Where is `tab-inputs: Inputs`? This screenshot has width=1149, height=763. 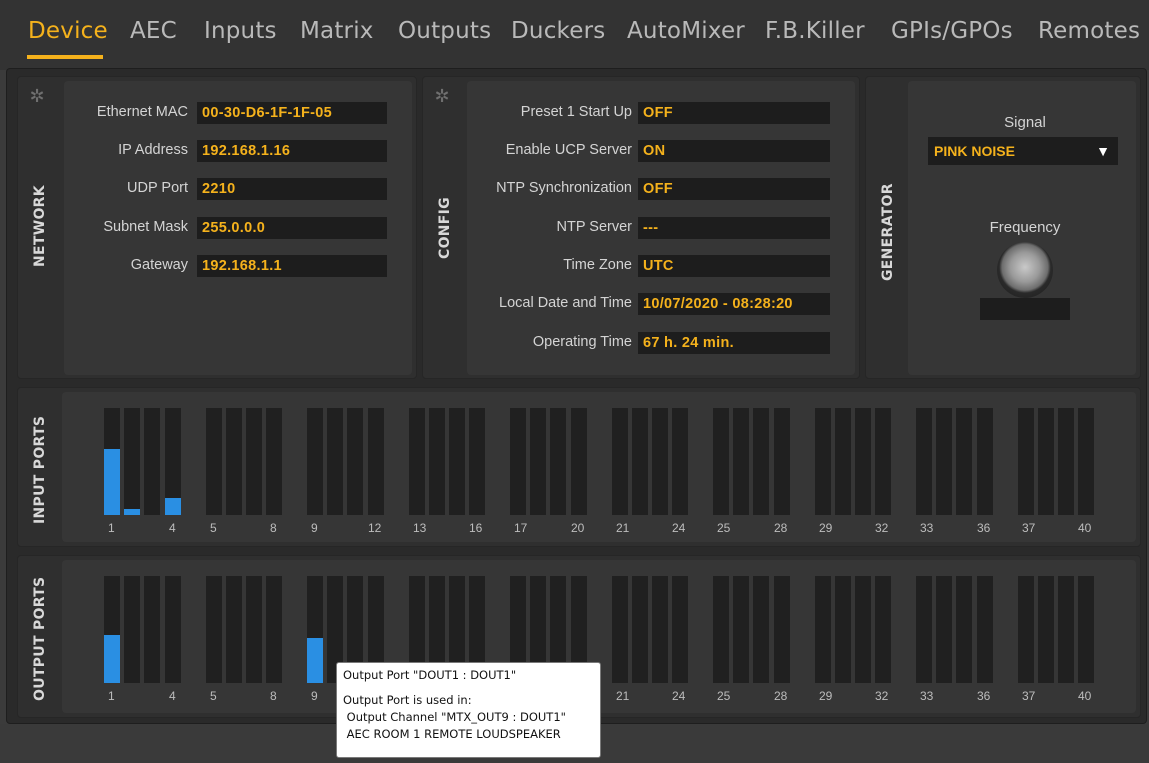
tab-inputs: Inputs is located at coordinates (240, 31).